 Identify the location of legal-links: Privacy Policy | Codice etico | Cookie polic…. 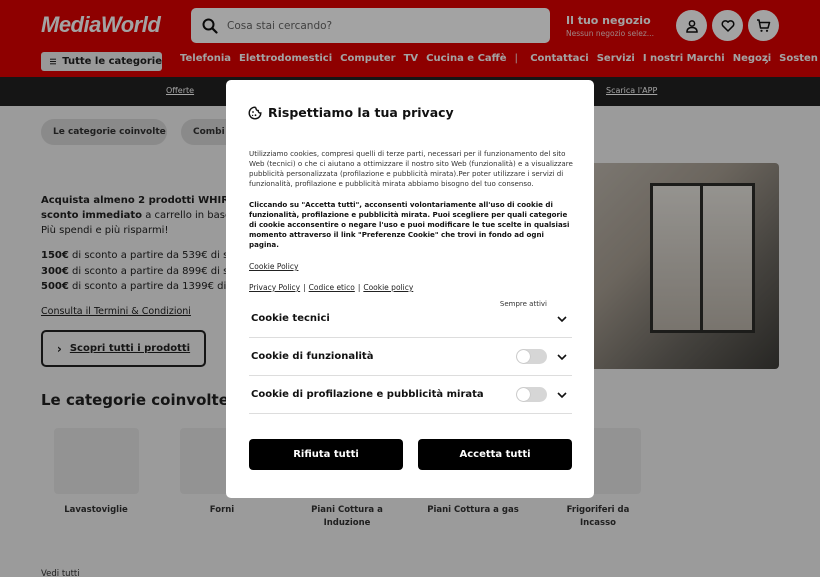
(331, 287).